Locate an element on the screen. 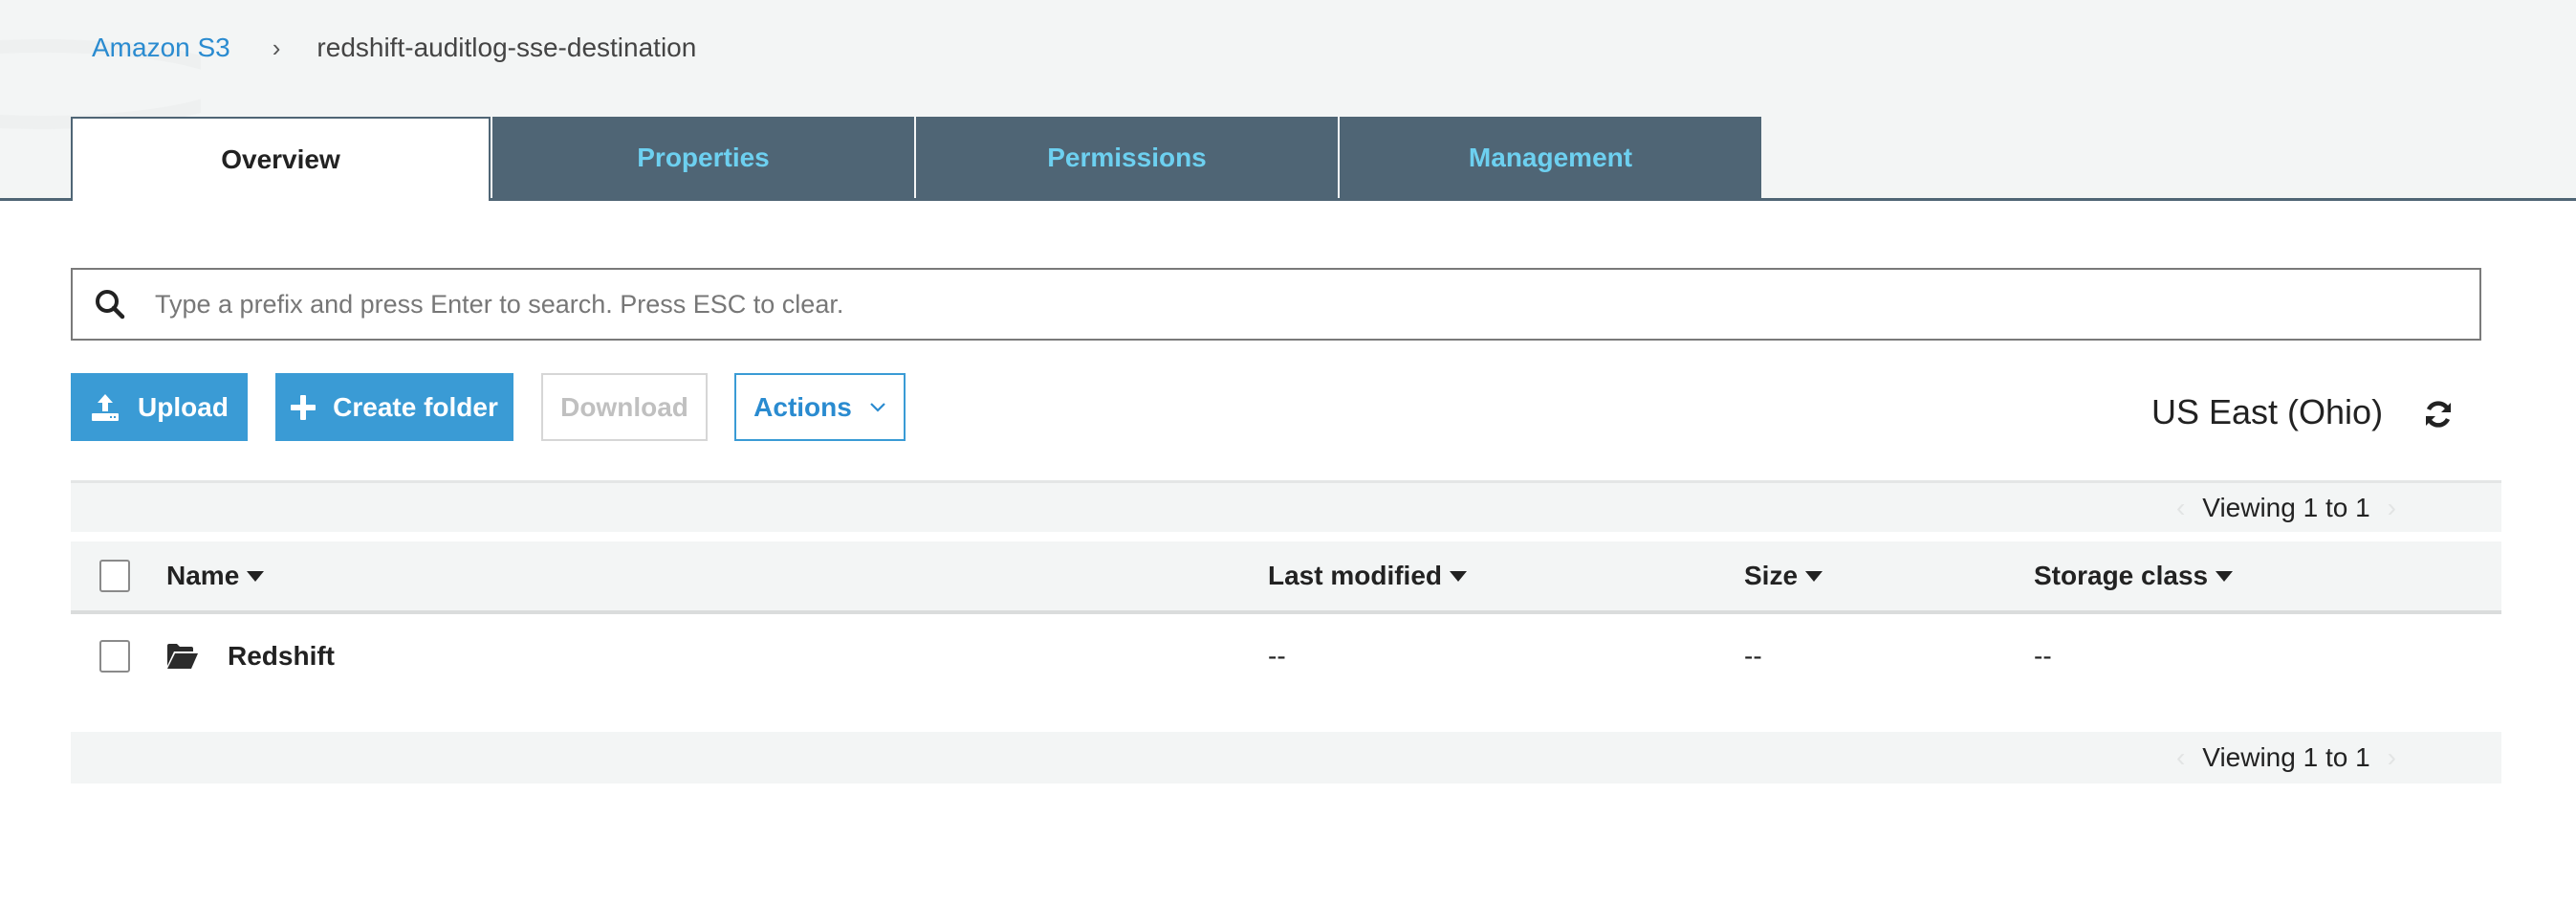 This screenshot has height=905, width=2576. column-header-size-label: Size is located at coordinates (1771, 575).